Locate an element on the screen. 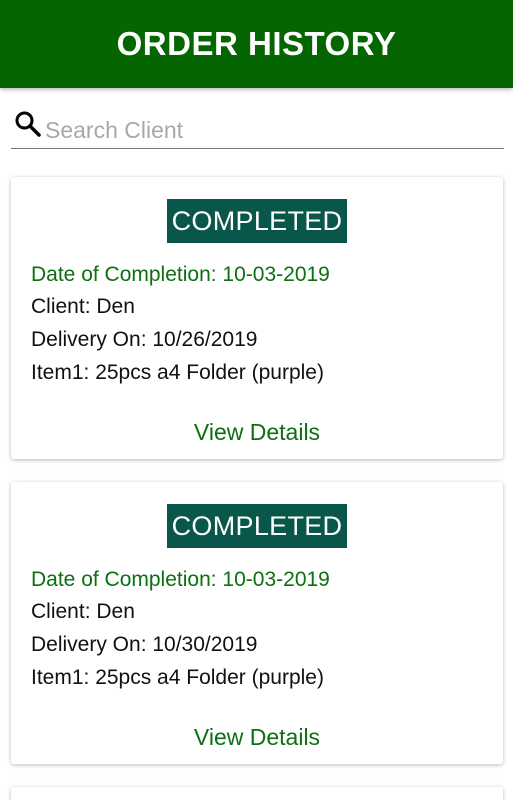  order-card-partial is located at coordinates (257, 793).